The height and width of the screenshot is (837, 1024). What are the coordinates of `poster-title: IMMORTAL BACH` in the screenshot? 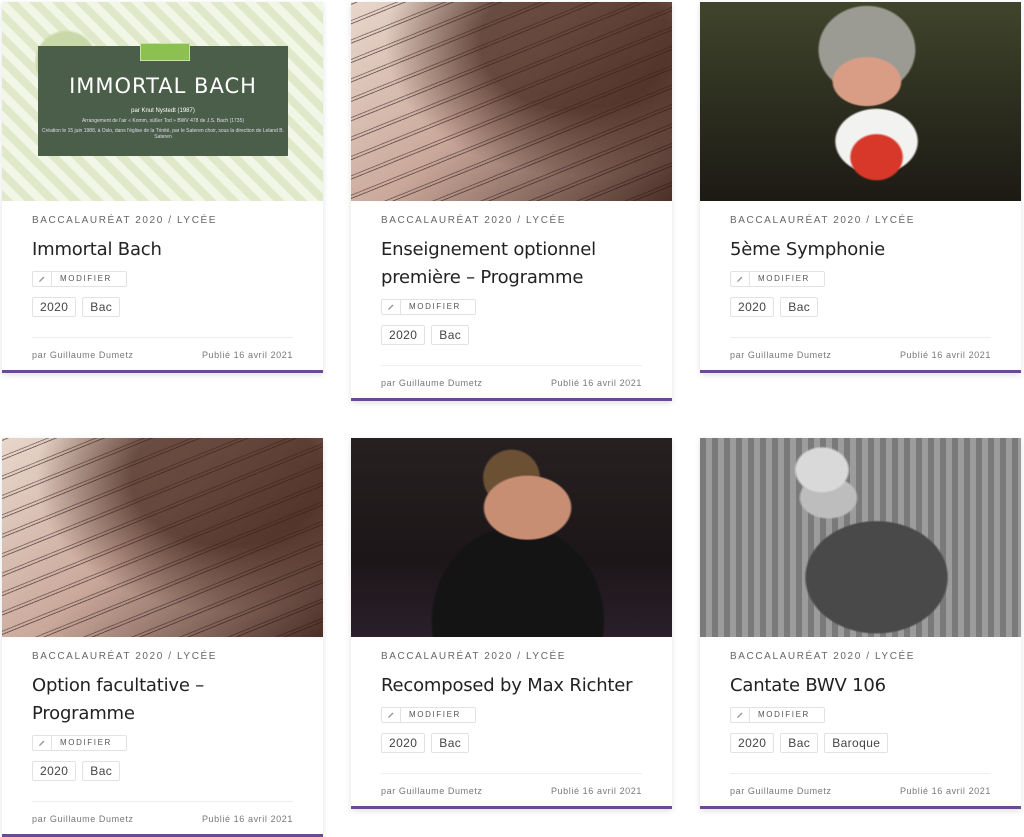 It's located at (163, 86).